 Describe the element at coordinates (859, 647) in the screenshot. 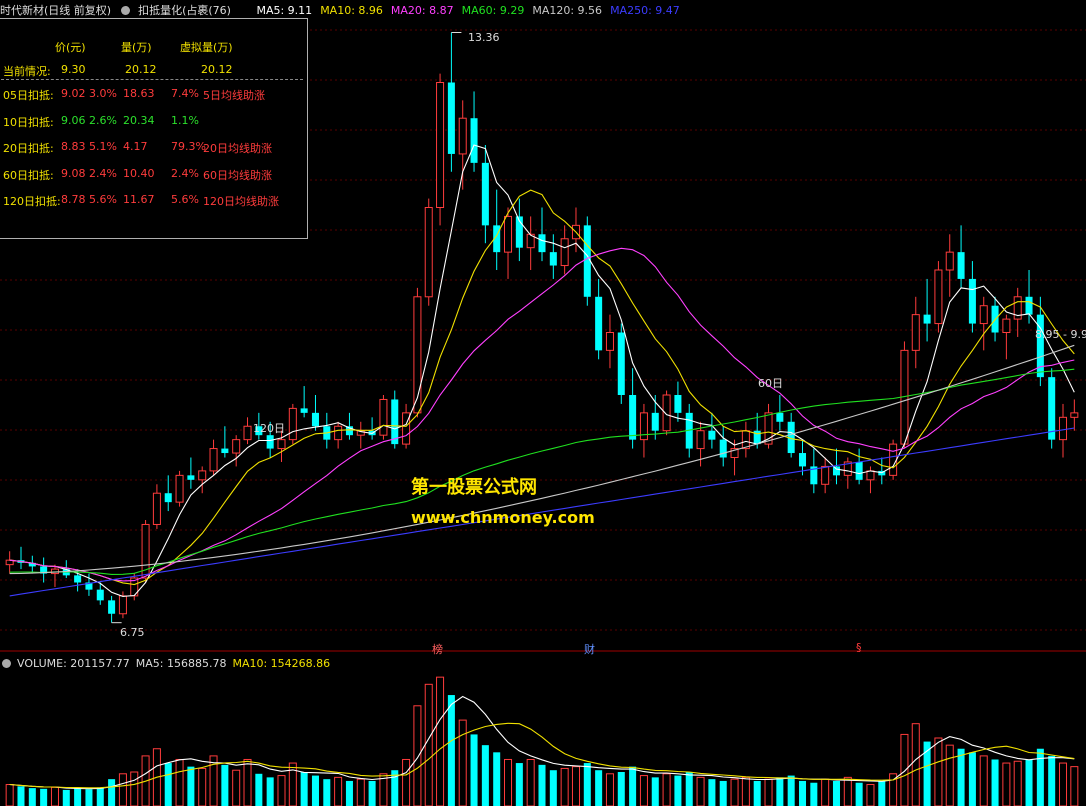

I see `event-marker-3: §` at that location.